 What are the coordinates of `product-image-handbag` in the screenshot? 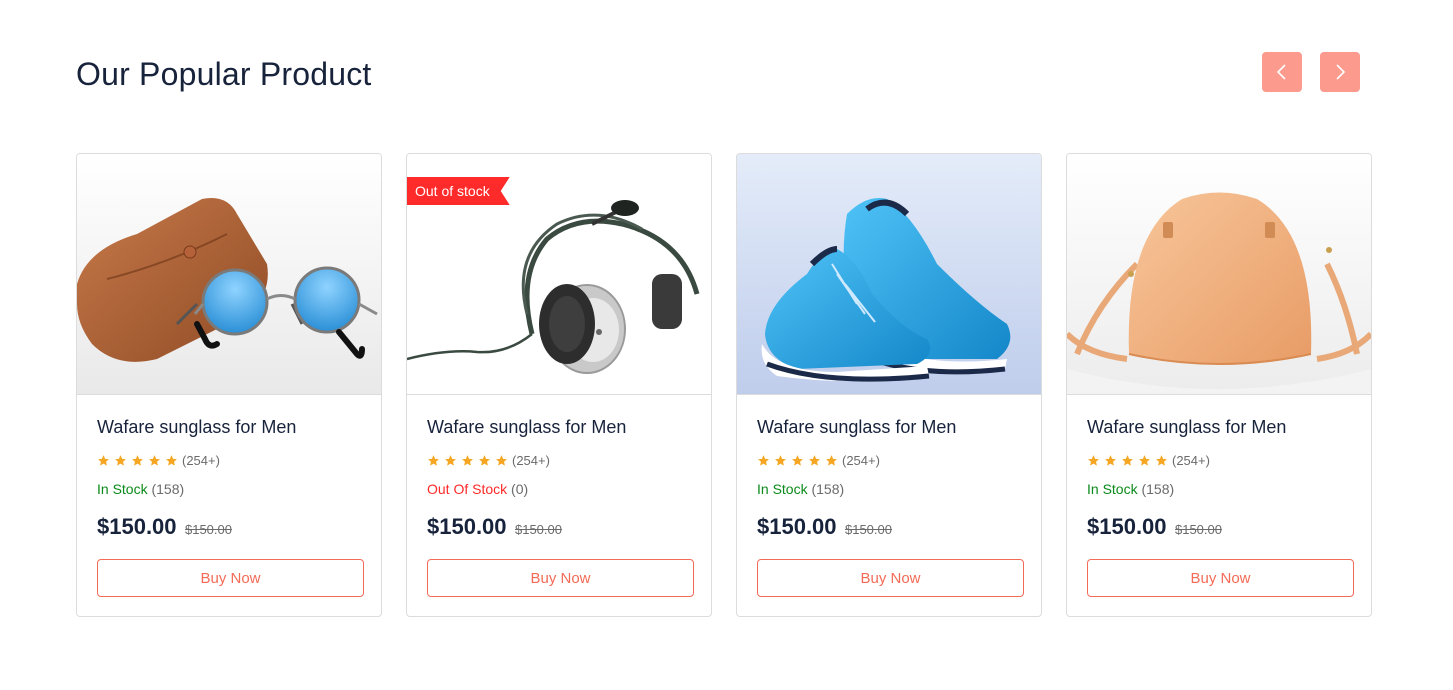 It's located at (1219, 274).